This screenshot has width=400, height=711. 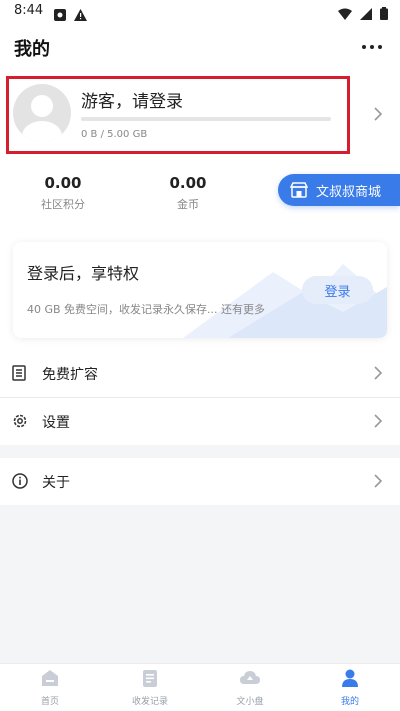 I want to click on community-points-label: 社区积分, so click(x=63, y=204).